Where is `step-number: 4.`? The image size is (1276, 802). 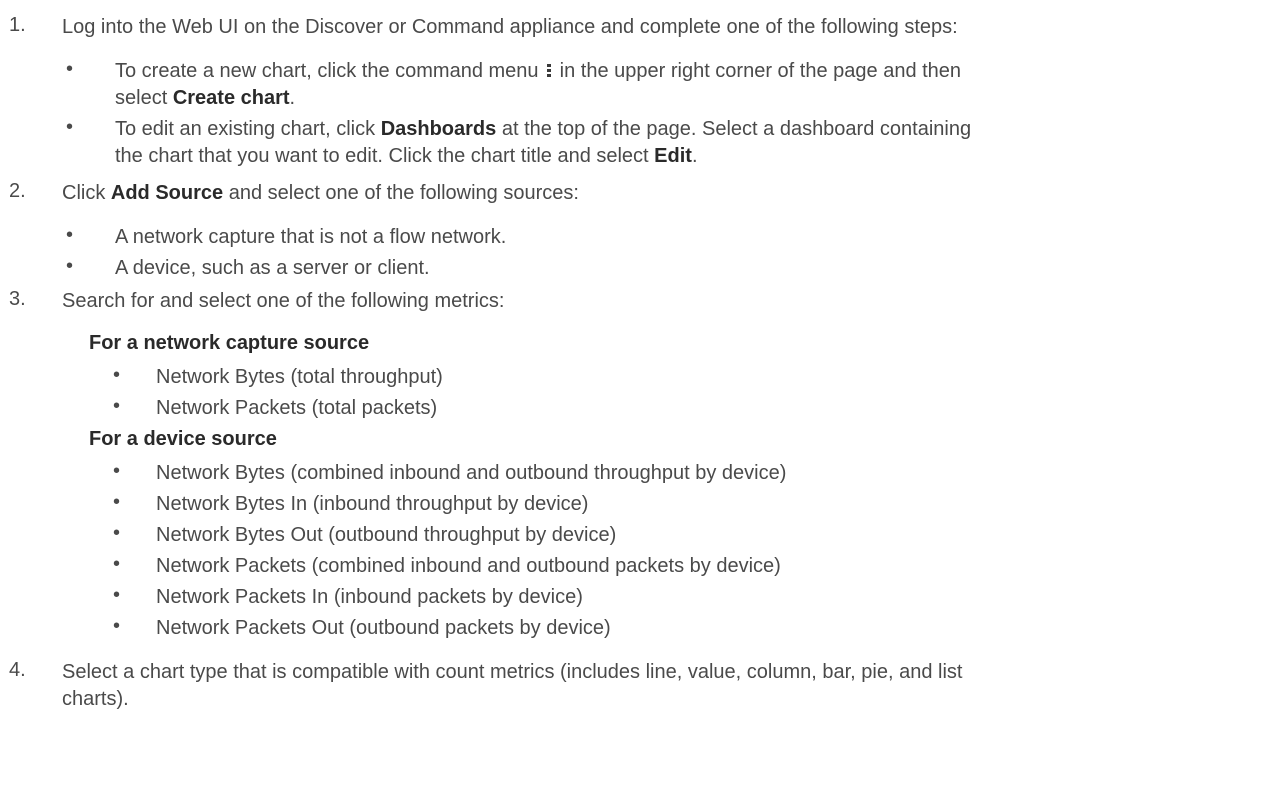
step-number: 4. is located at coordinates (17, 670).